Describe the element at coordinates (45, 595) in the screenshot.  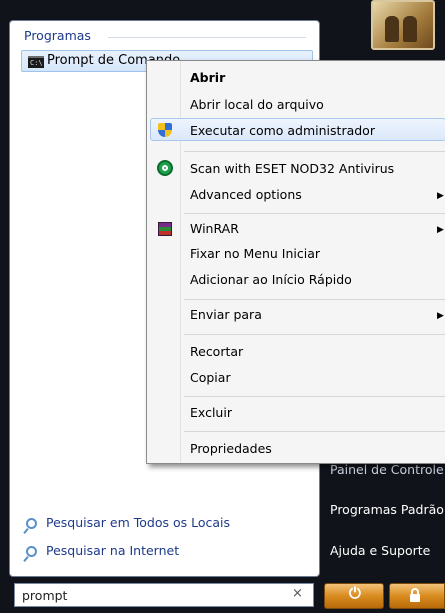
I see `search-input-value: prompt` at that location.